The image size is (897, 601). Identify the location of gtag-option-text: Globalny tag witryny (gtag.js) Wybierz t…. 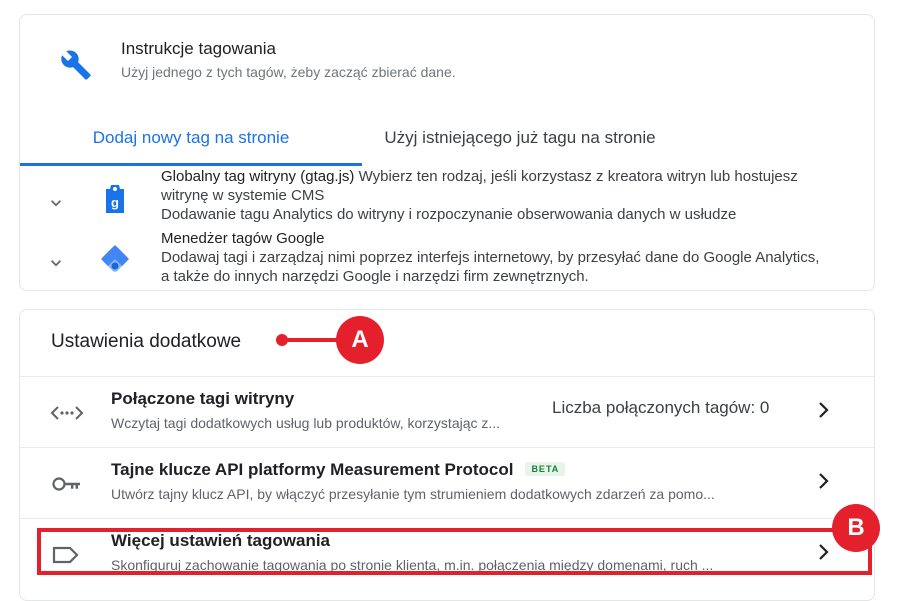
(491, 195).